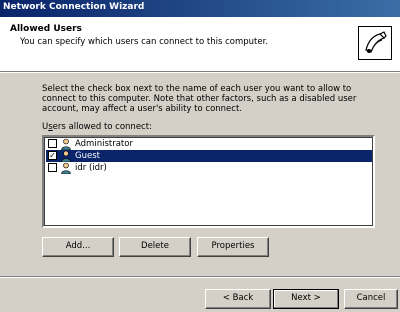 The width and height of the screenshot is (400, 312). I want to click on user-name: Administrator, so click(104, 144).